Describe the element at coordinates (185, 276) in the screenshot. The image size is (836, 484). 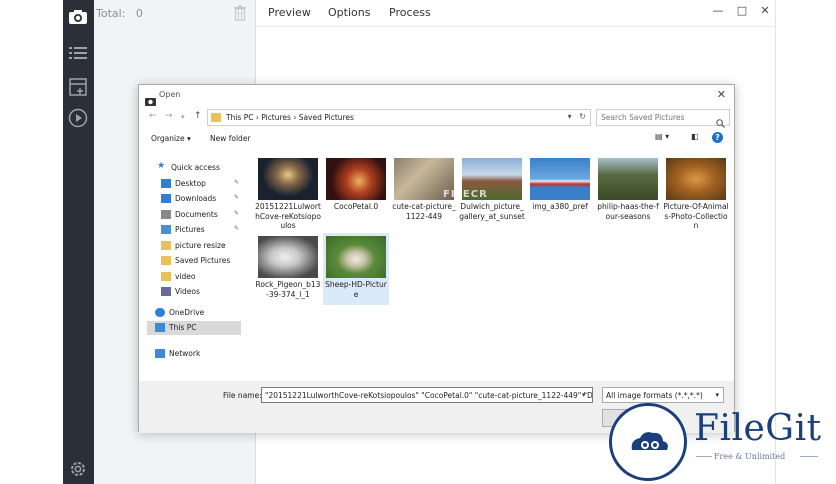
I see `nav-item-label: video` at that location.